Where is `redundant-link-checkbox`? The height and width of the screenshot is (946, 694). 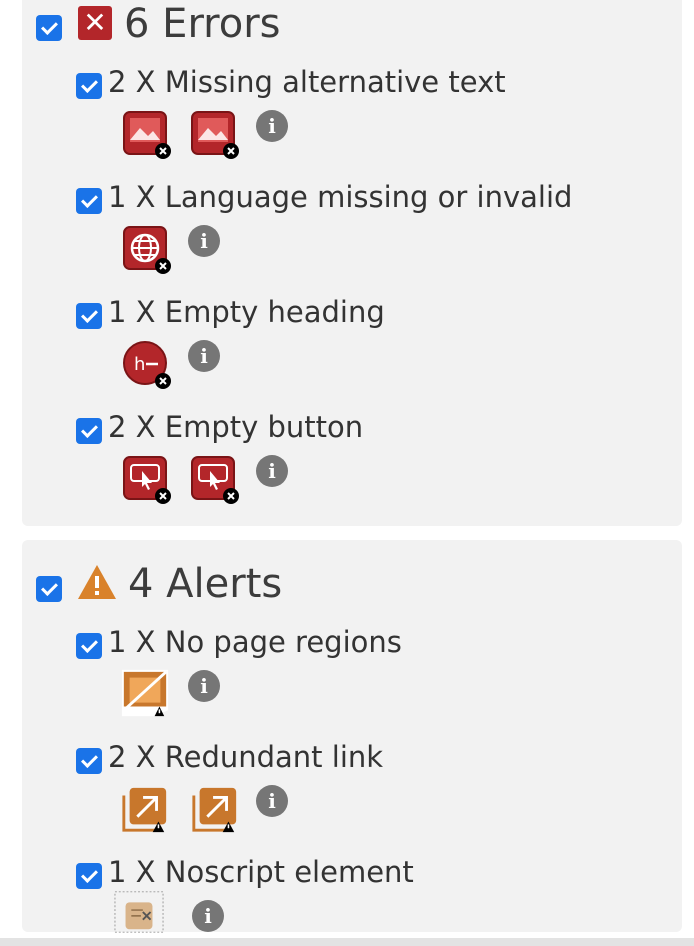 redundant-link-checkbox is located at coordinates (89, 761).